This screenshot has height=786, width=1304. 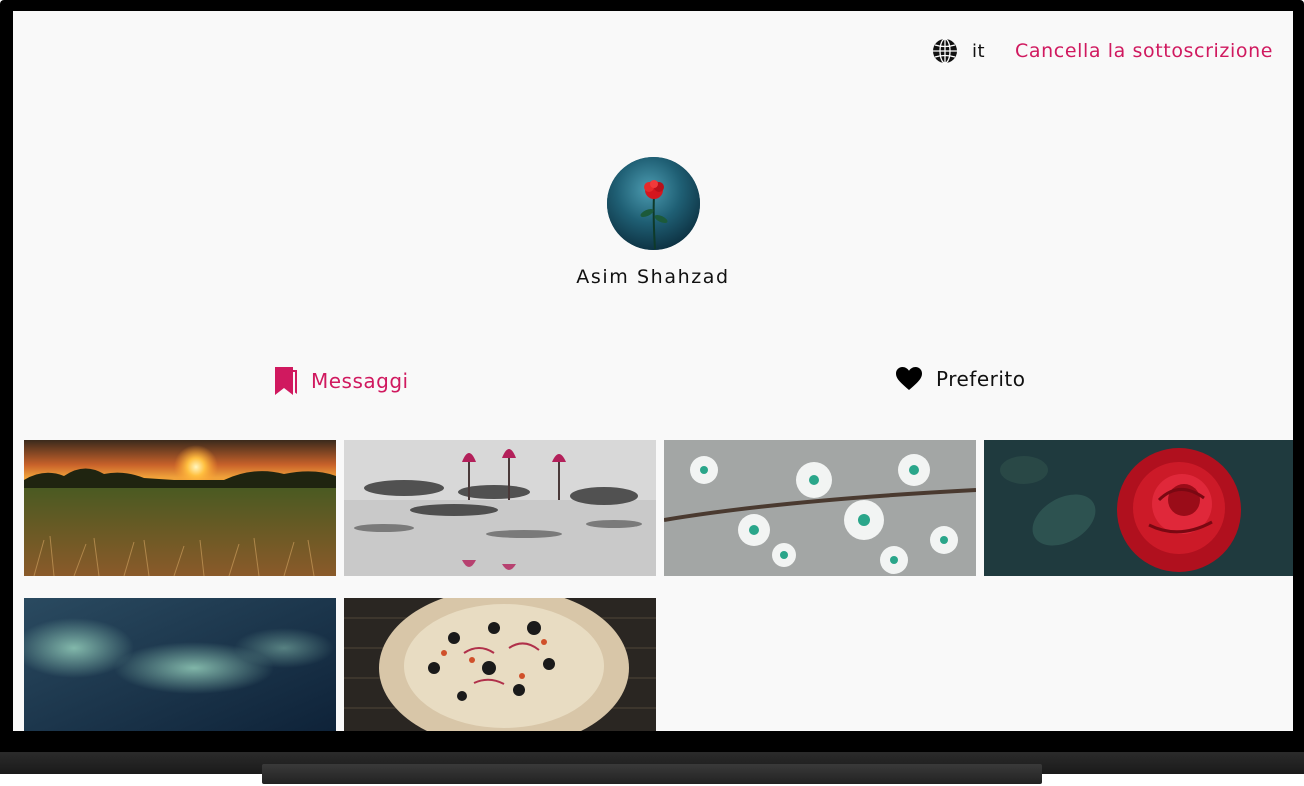 I want to click on tab-posts: Messaggi, so click(x=342, y=381).